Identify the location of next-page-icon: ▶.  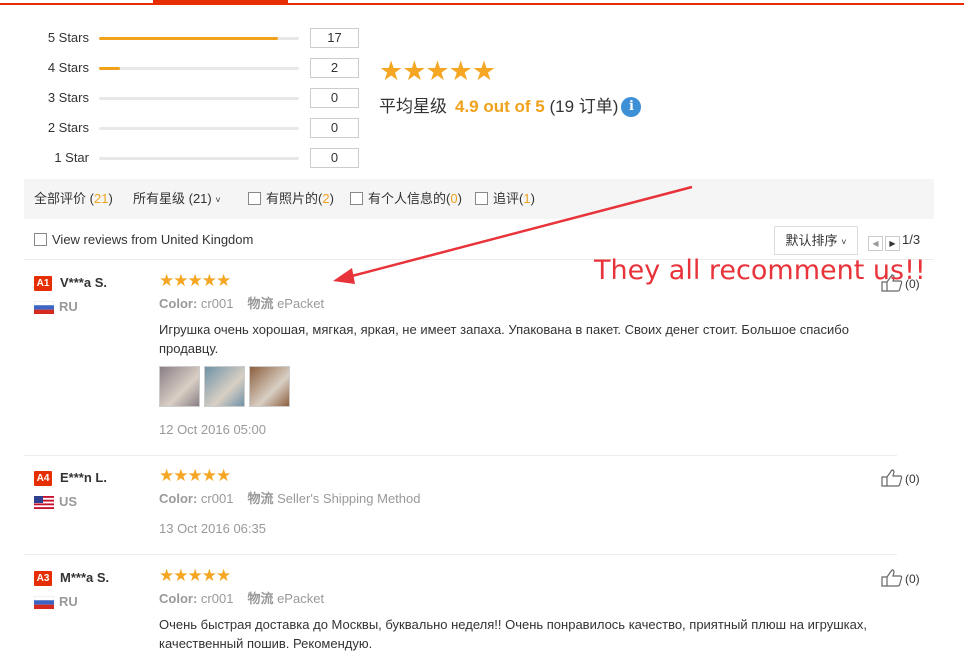
(892, 243).